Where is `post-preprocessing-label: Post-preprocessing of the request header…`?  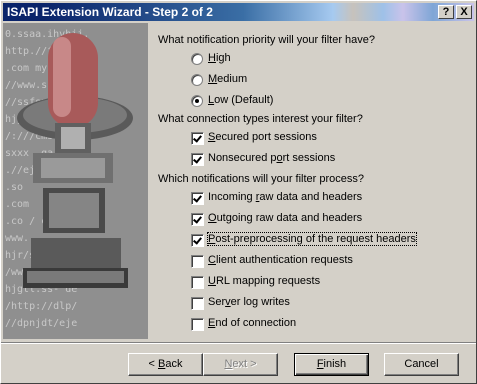 post-preprocessing-label: Post-preprocessing of the request header… is located at coordinates (312, 239).